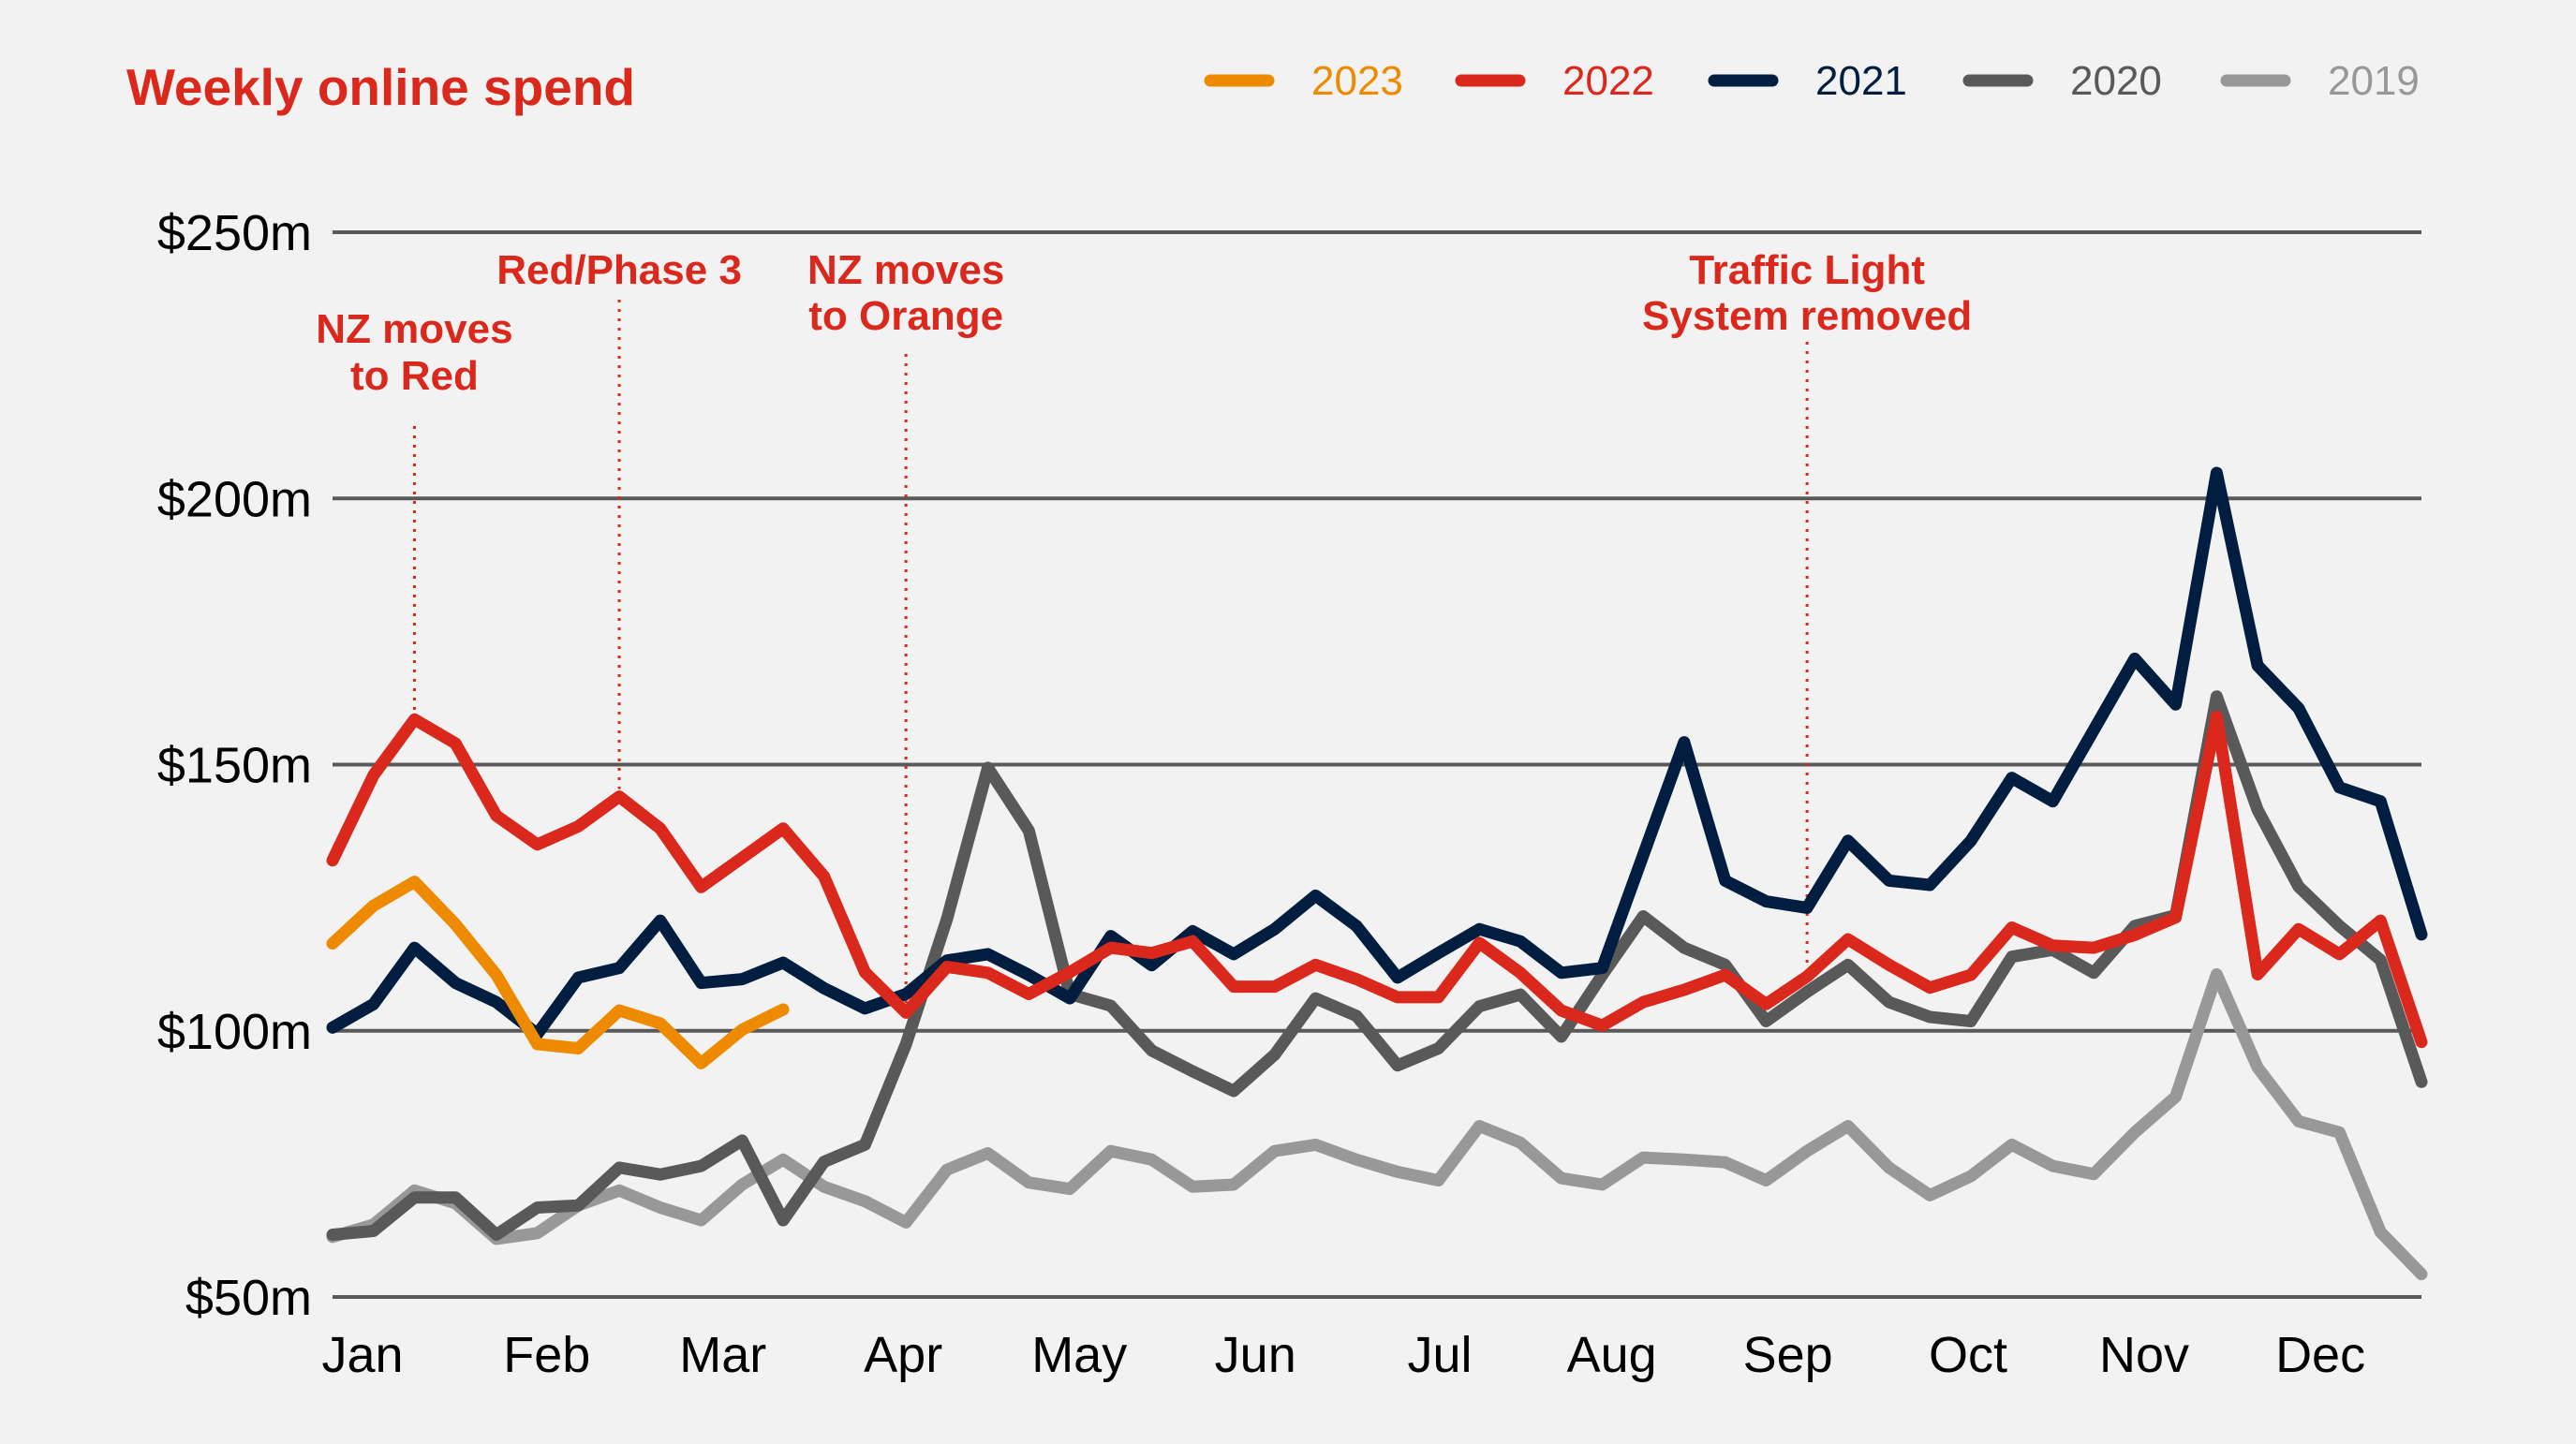  What do you see at coordinates (414, 376) in the screenshot?
I see `annotation-text: to Red` at bounding box center [414, 376].